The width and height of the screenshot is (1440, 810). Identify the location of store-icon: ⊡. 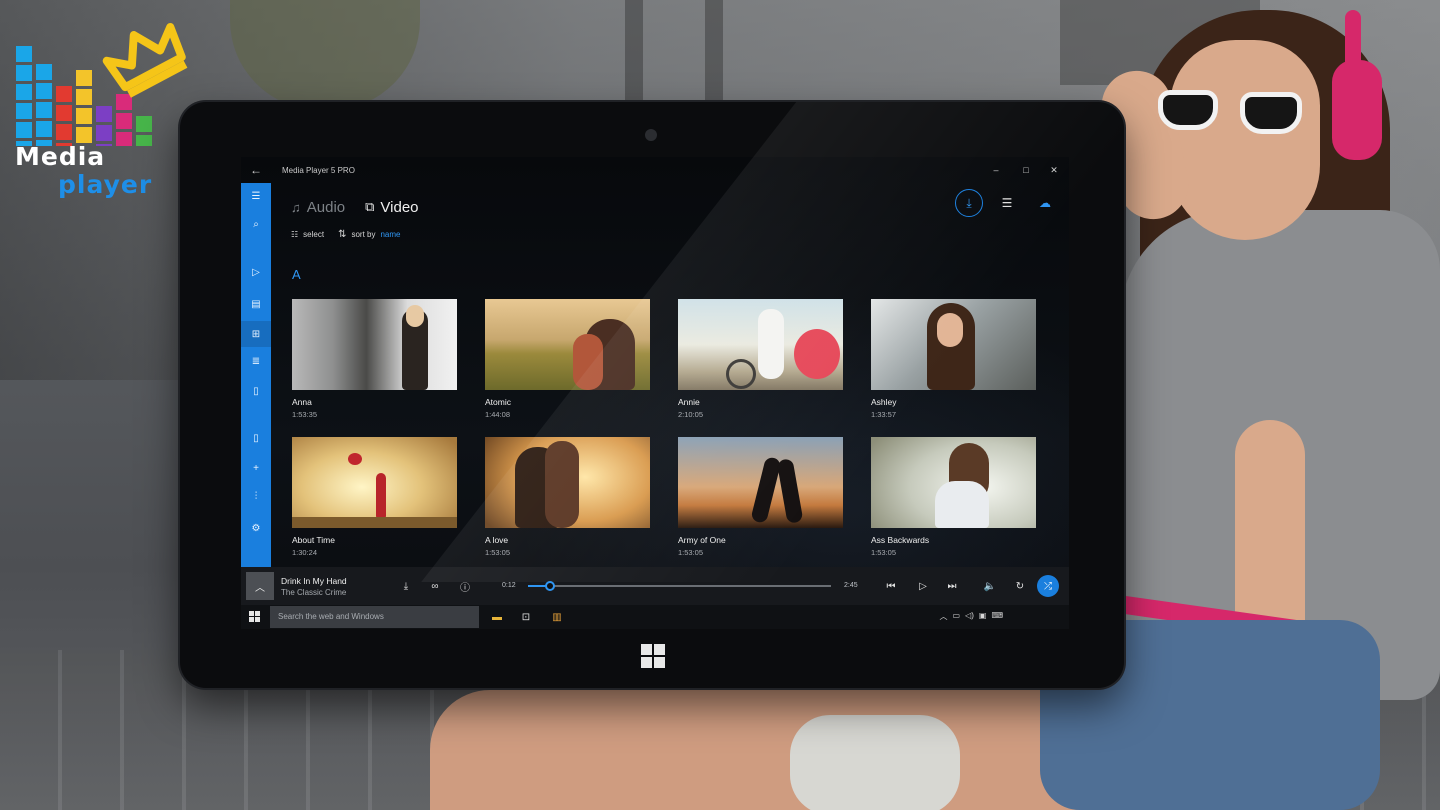
(526, 617).